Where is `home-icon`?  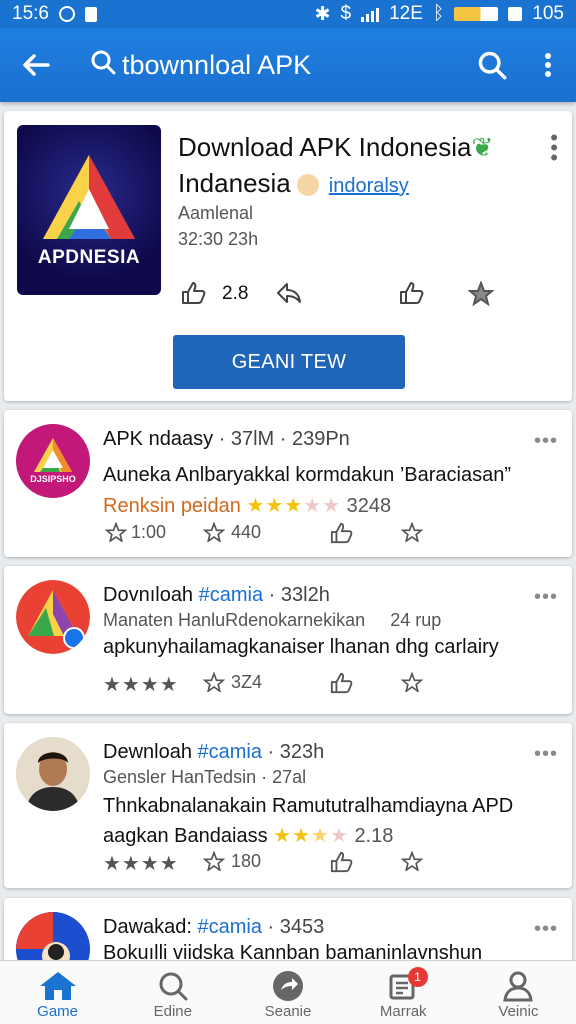 home-icon is located at coordinates (58, 986).